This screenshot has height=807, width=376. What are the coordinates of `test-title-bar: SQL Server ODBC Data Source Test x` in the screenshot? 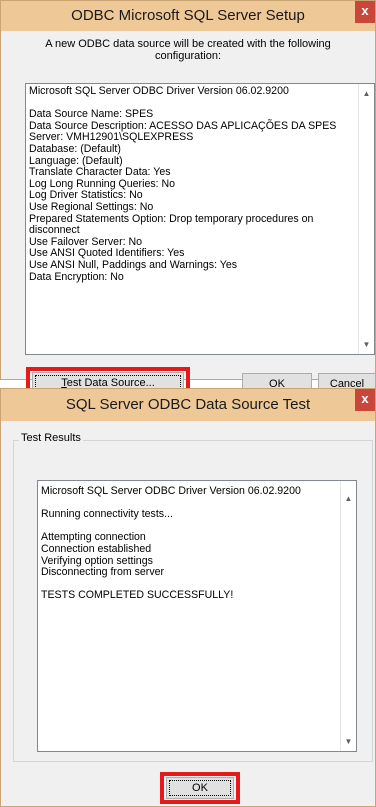 It's located at (188, 405).